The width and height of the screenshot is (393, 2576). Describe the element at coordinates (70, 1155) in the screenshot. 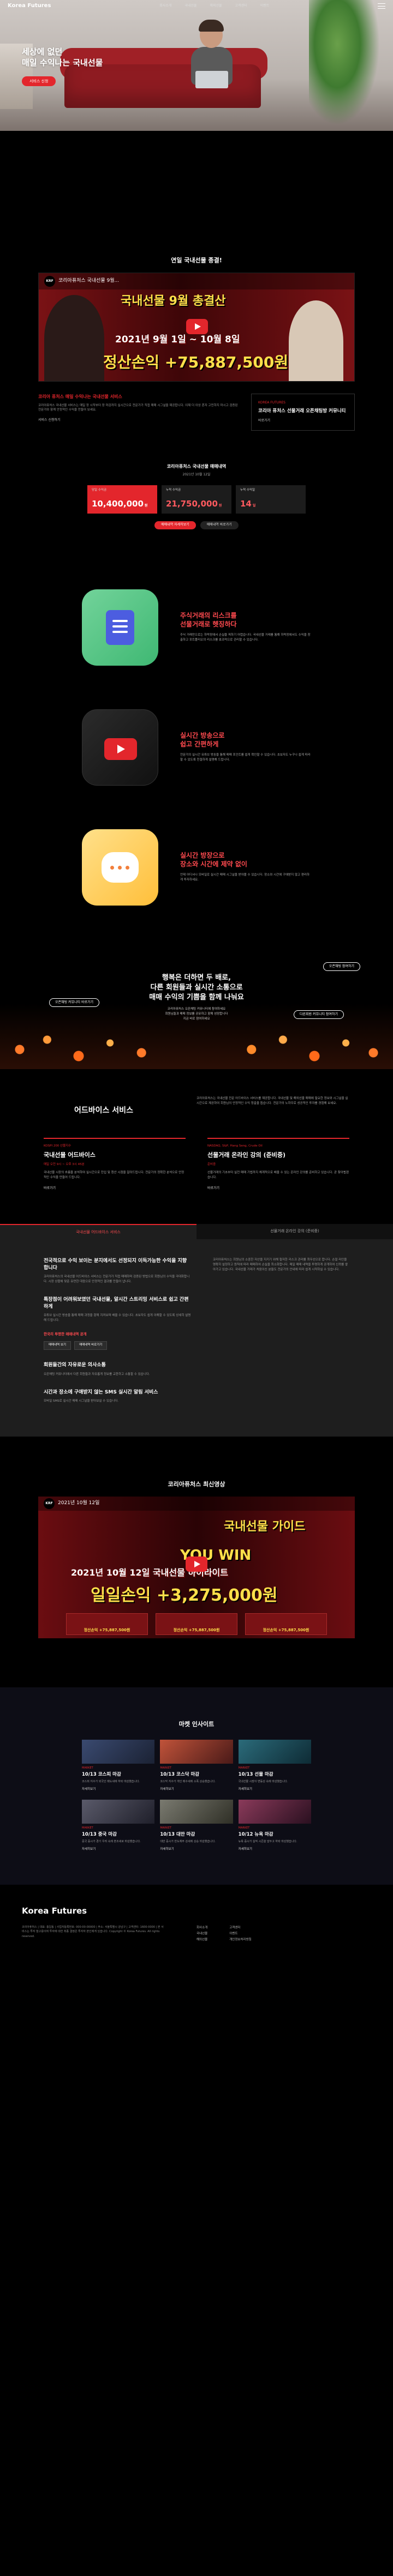

I see `advice-col-title: 국내선물 어드바이스` at that location.